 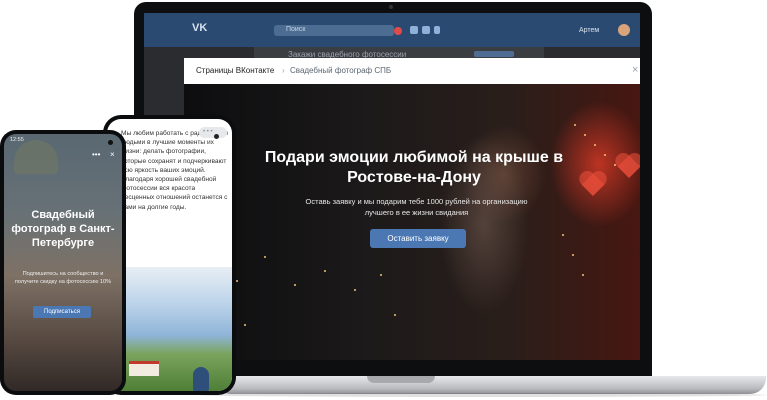 I want to click on couple-photo, so click(x=484, y=224).